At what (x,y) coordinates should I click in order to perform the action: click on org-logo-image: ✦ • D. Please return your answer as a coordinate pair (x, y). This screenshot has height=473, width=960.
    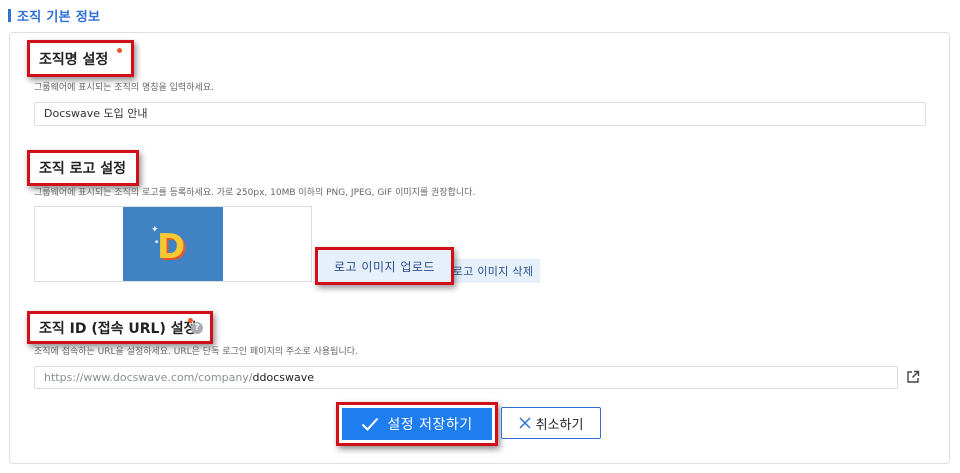
    Looking at the image, I should click on (173, 244).